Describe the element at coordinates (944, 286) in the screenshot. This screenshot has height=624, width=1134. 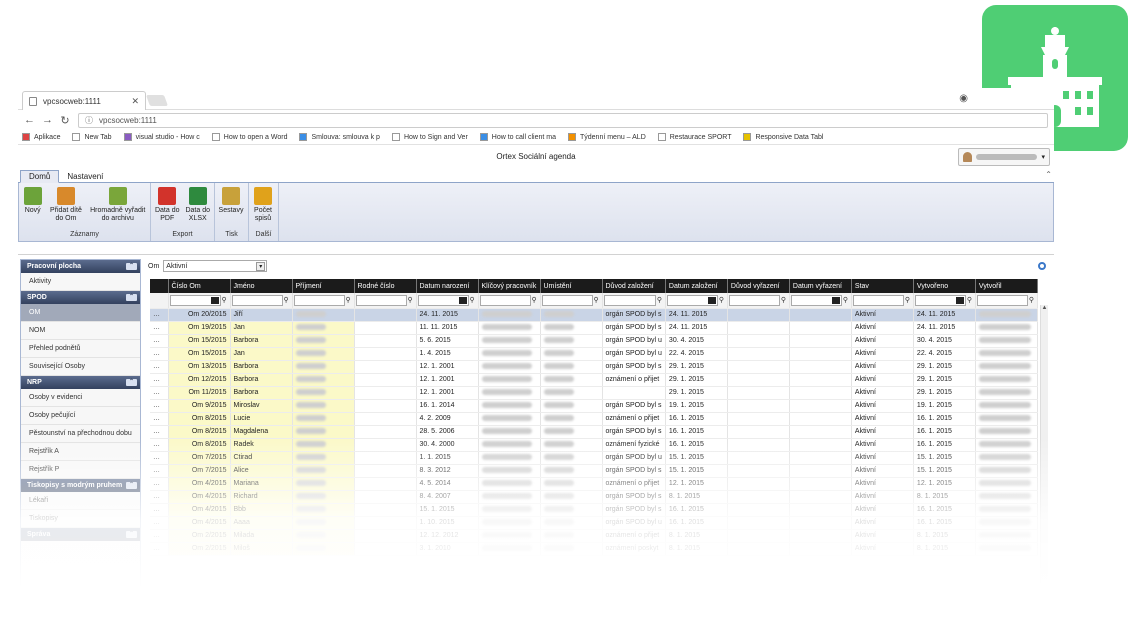
I see `column-header: Vytvořeno` at that location.